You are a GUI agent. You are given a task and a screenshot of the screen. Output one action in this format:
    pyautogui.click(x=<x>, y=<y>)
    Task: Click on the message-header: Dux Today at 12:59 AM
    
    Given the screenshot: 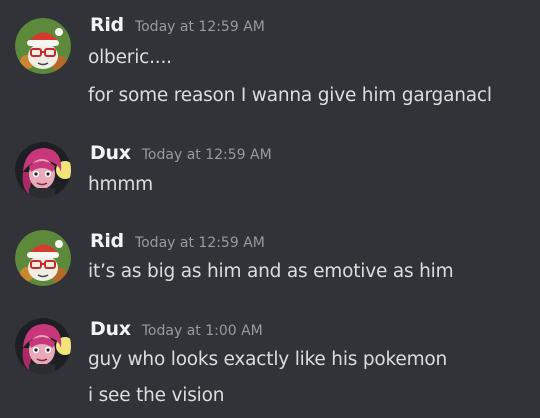 What is the action you would take?
    pyautogui.click(x=181, y=153)
    